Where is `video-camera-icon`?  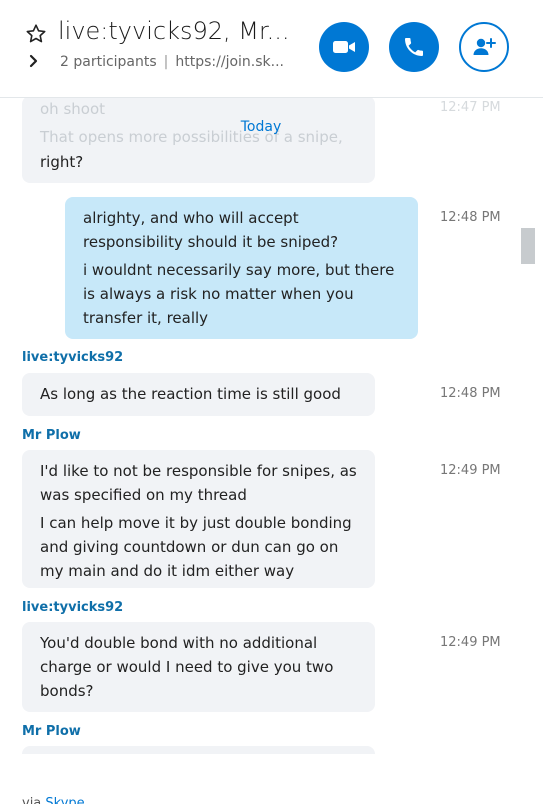
video-camera-icon is located at coordinates (344, 47).